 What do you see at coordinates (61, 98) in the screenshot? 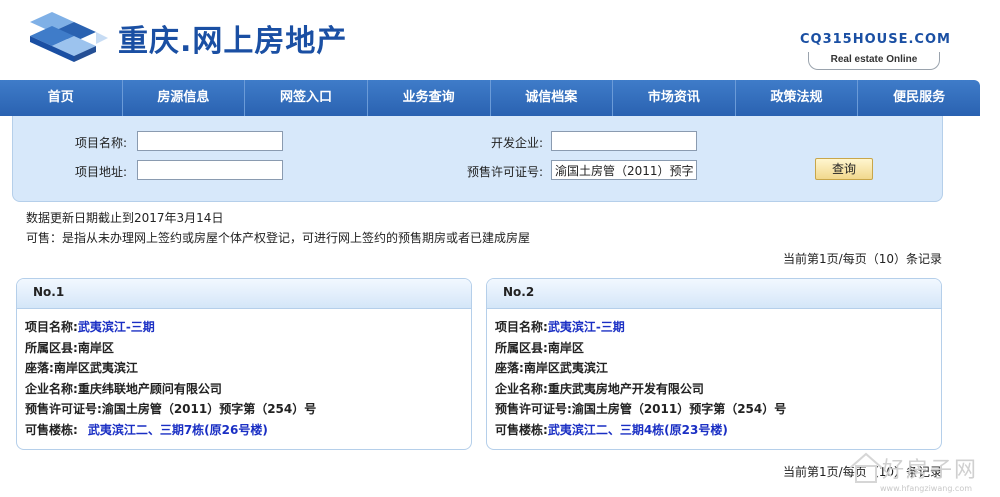
I see `nav-item-home: 首页` at bounding box center [61, 98].